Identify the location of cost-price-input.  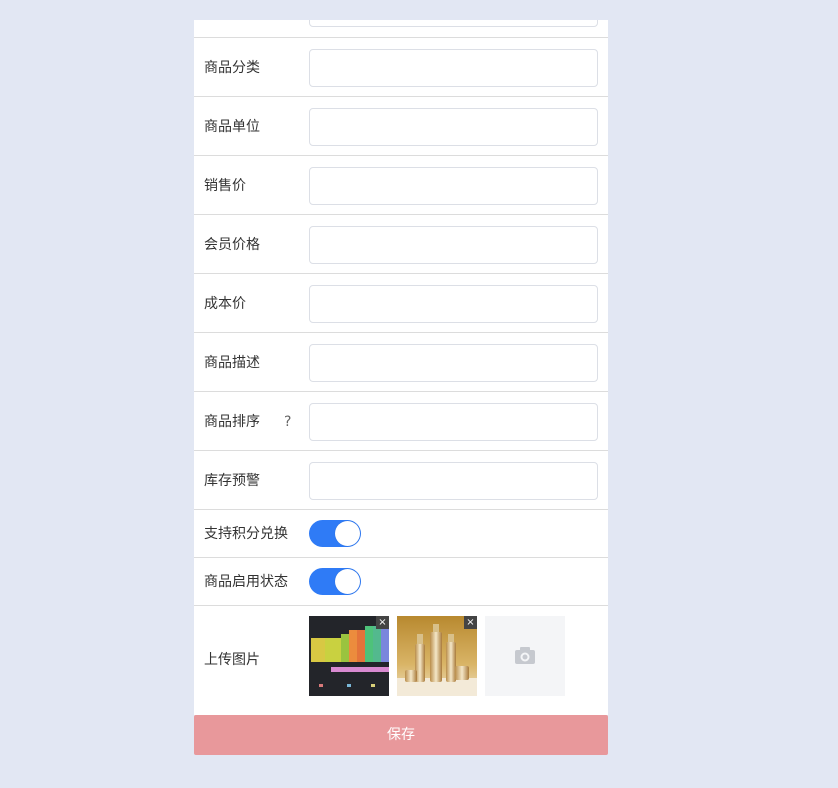
(453, 304).